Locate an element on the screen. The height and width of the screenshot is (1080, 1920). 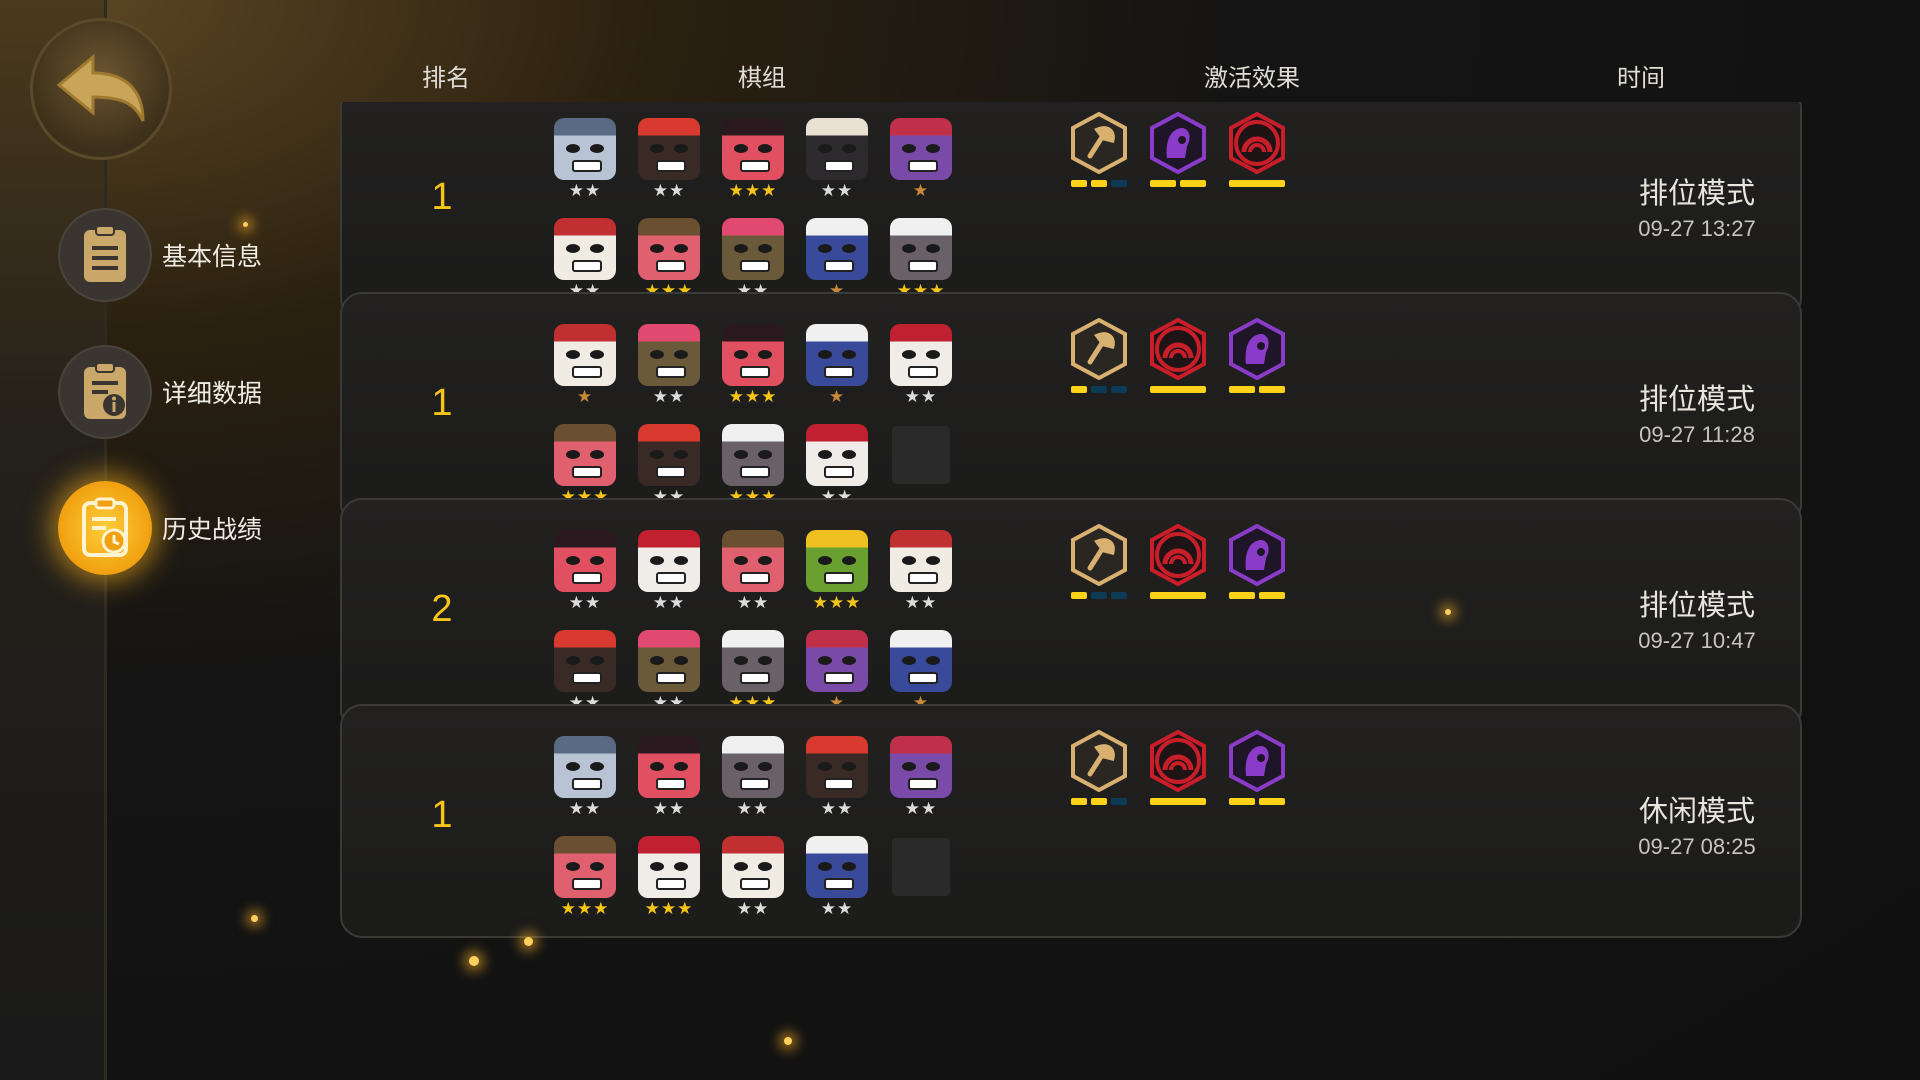
unit-white-mask: ★★★ is located at coordinates (669, 886).